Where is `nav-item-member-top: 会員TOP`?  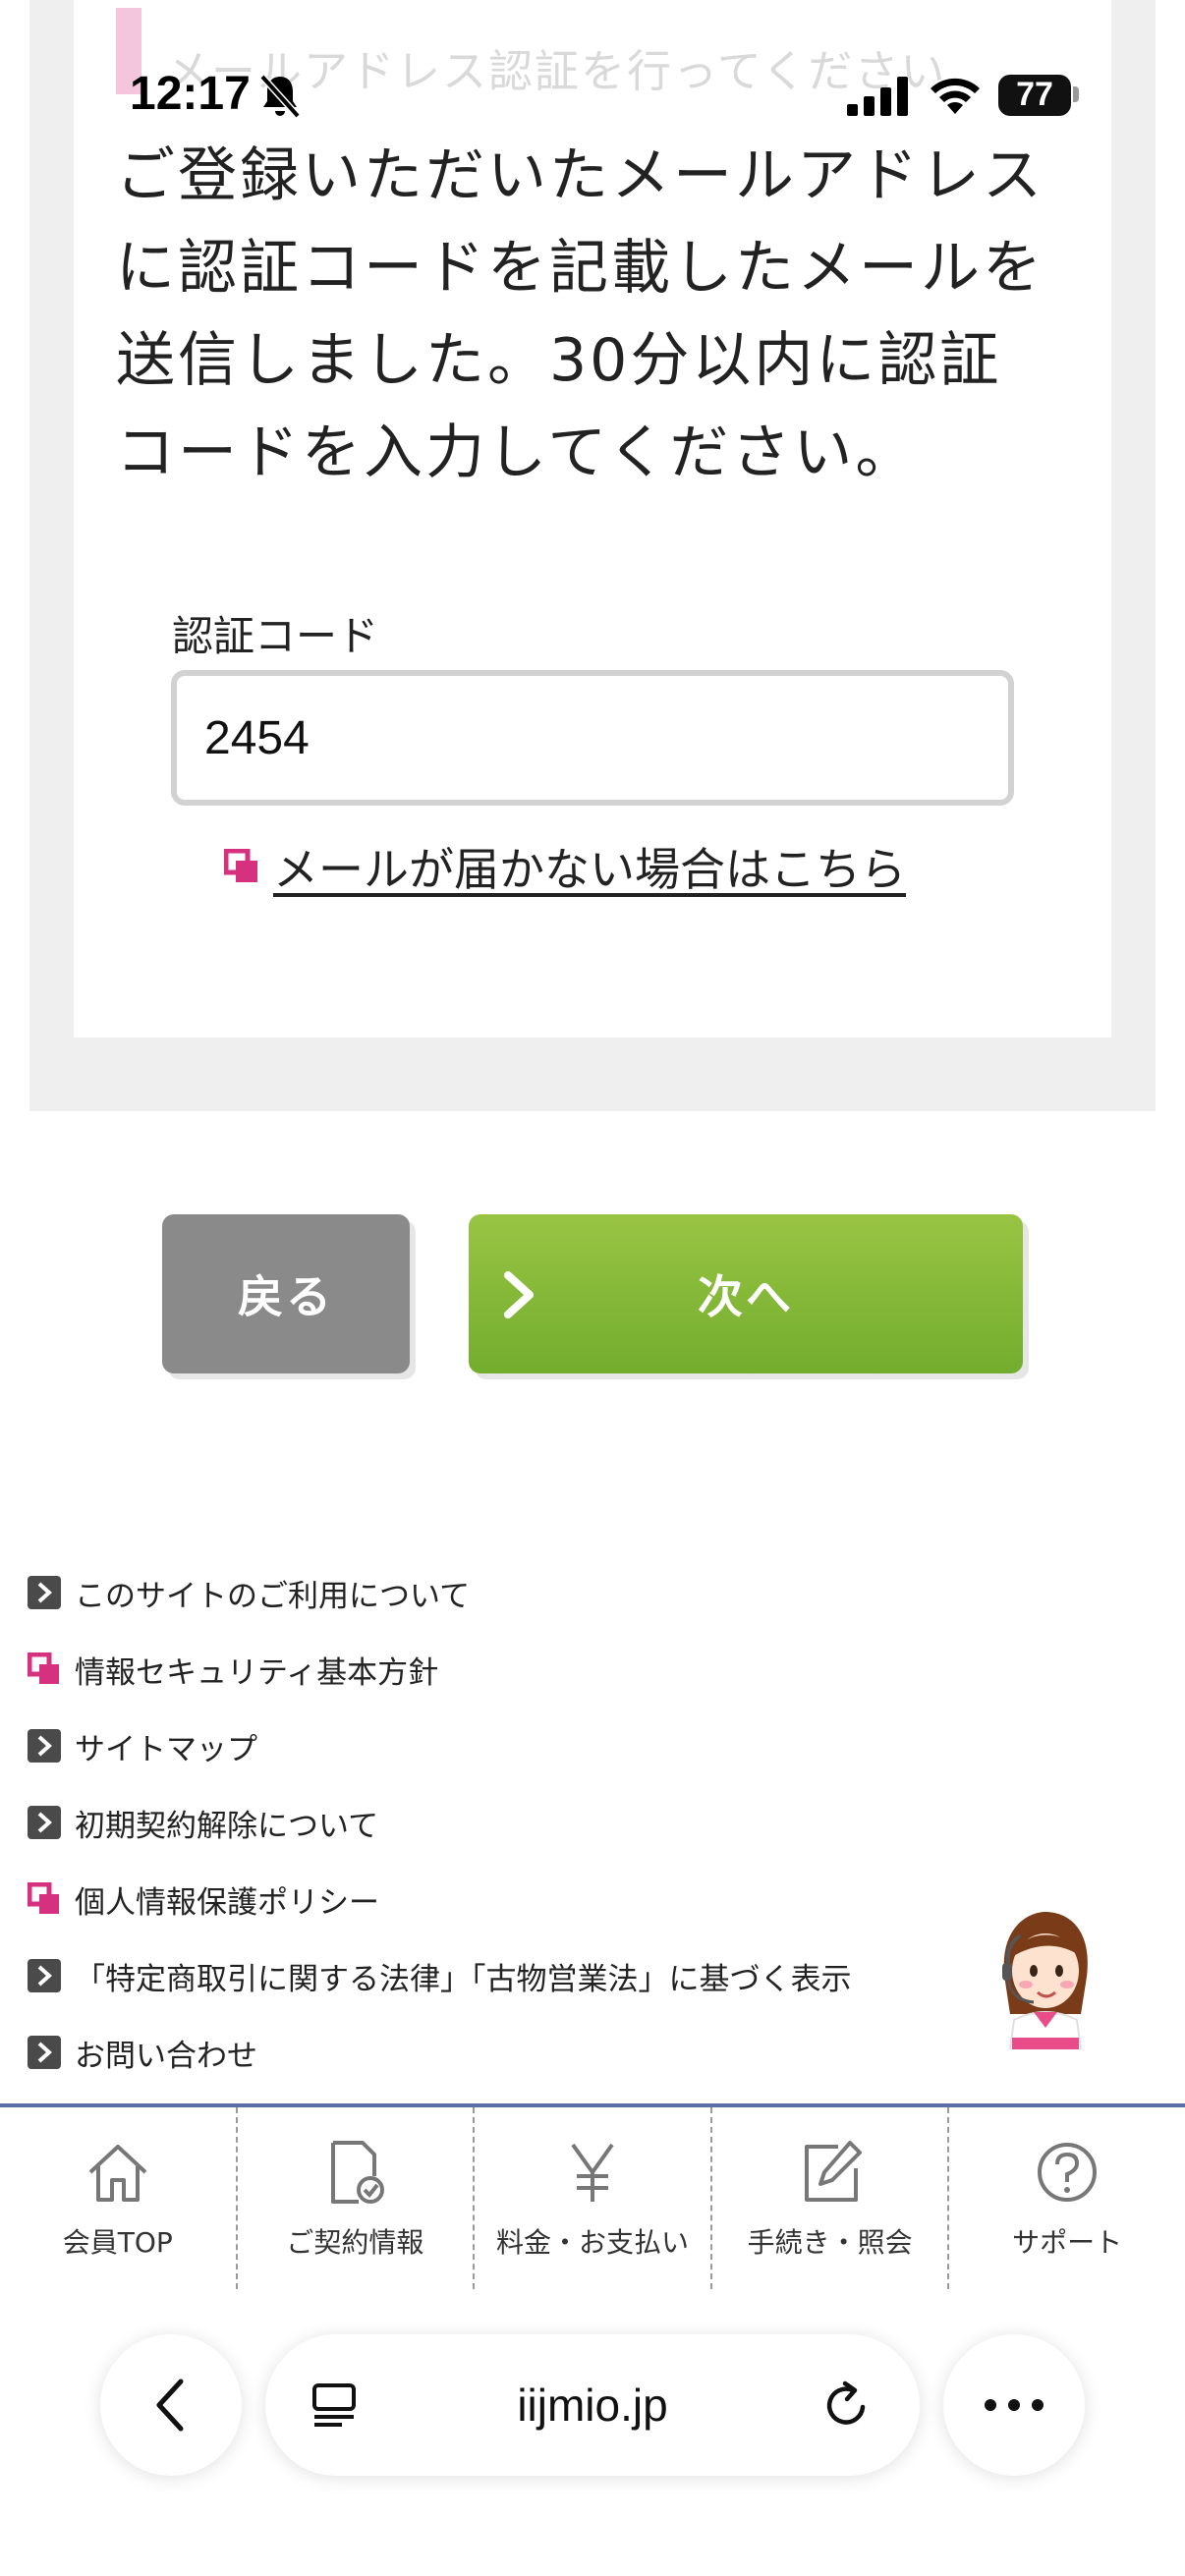 nav-item-member-top: 会員TOP is located at coordinates (118, 2198).